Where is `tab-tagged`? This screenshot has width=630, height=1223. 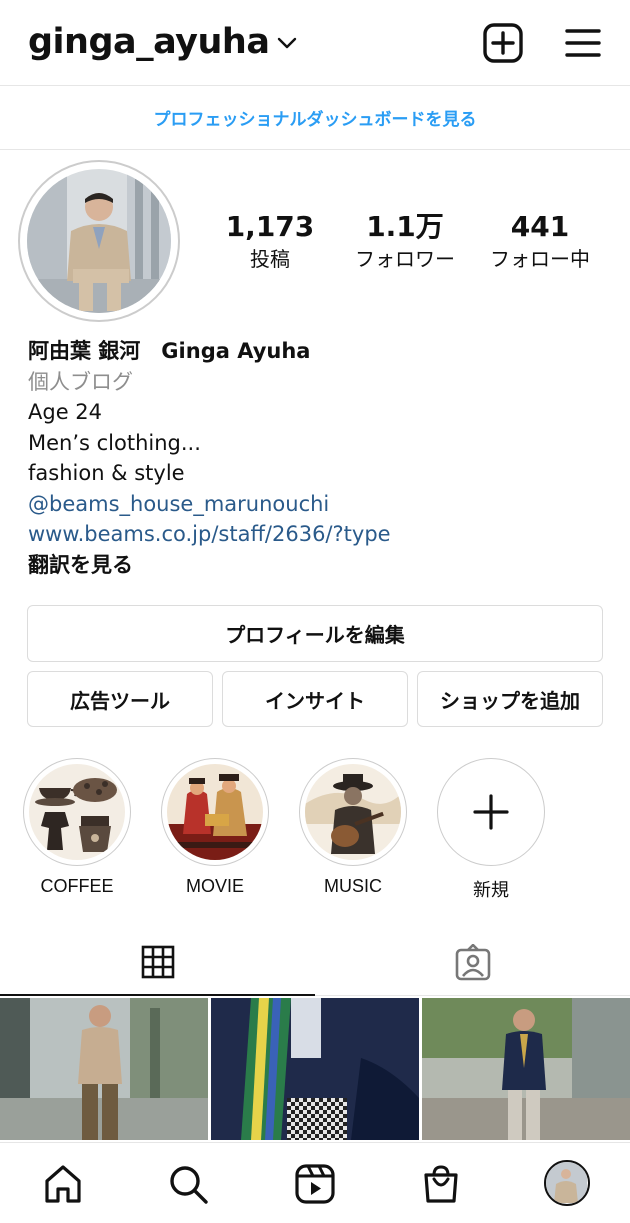 tab-tagged is located at coordinates (472, 963).